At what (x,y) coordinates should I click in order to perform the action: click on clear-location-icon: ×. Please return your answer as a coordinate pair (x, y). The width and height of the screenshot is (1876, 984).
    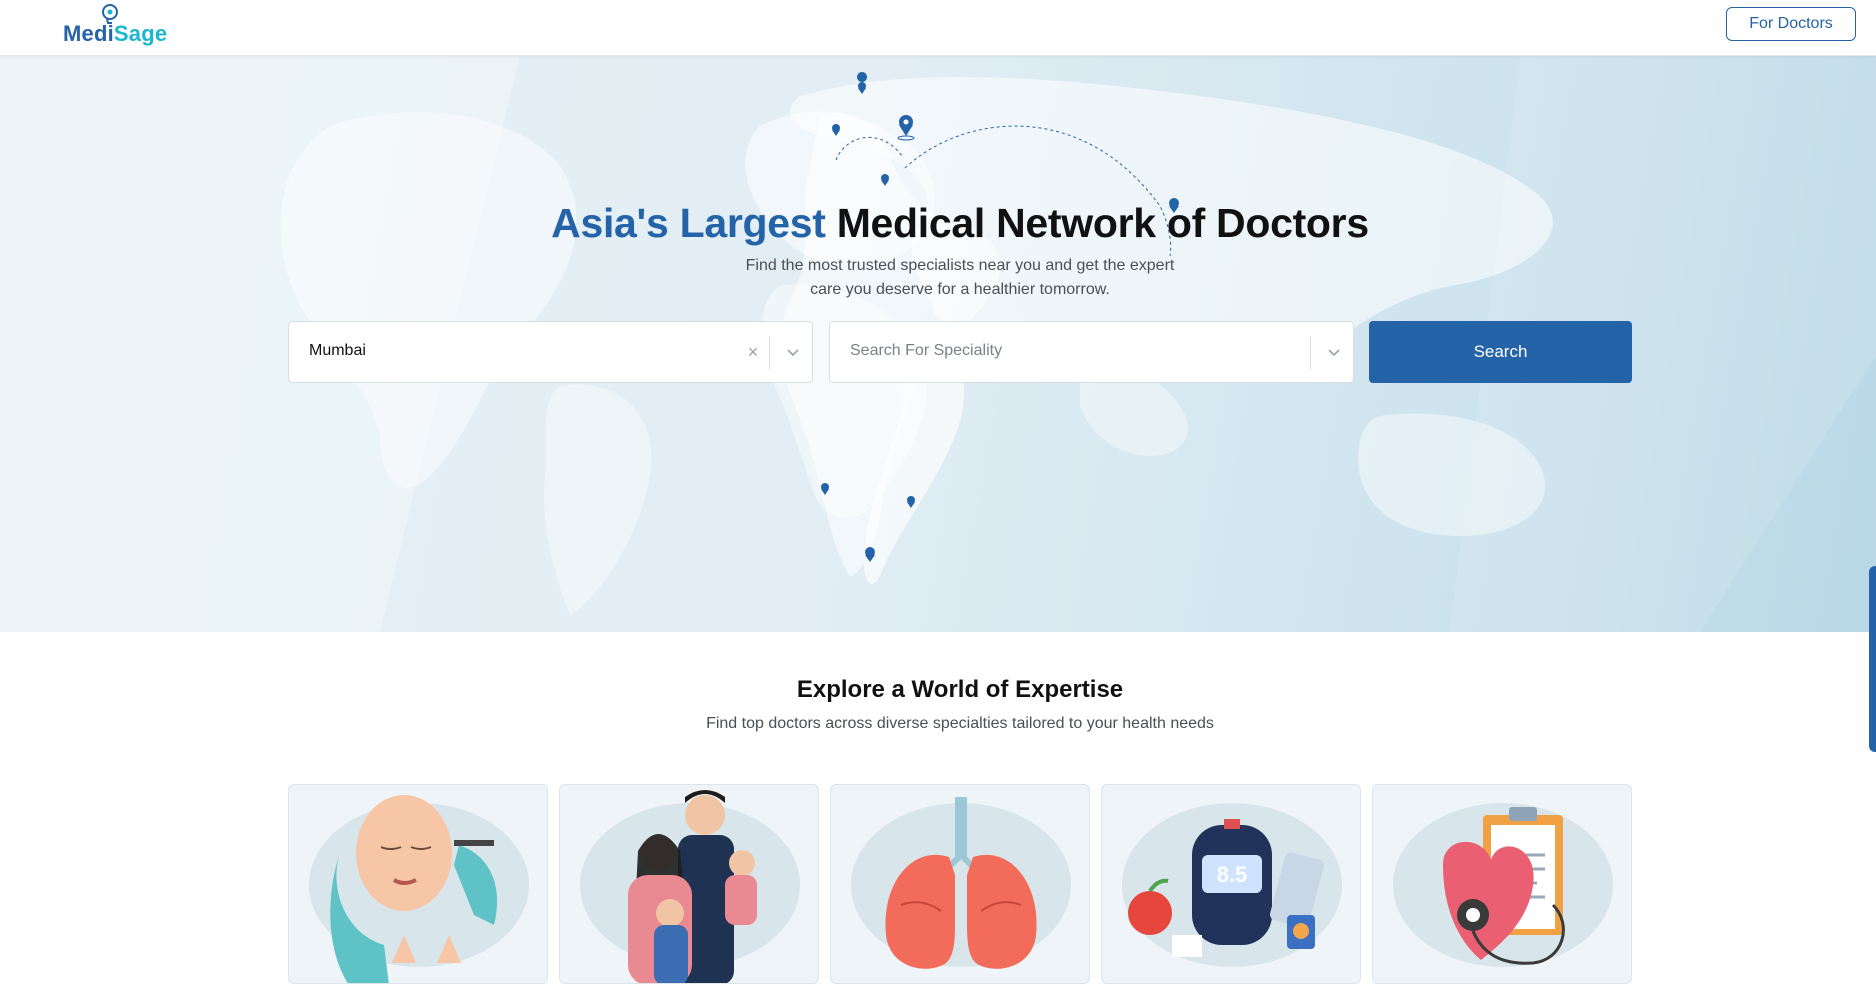
    Looking at the image, I should click on (753, 352).